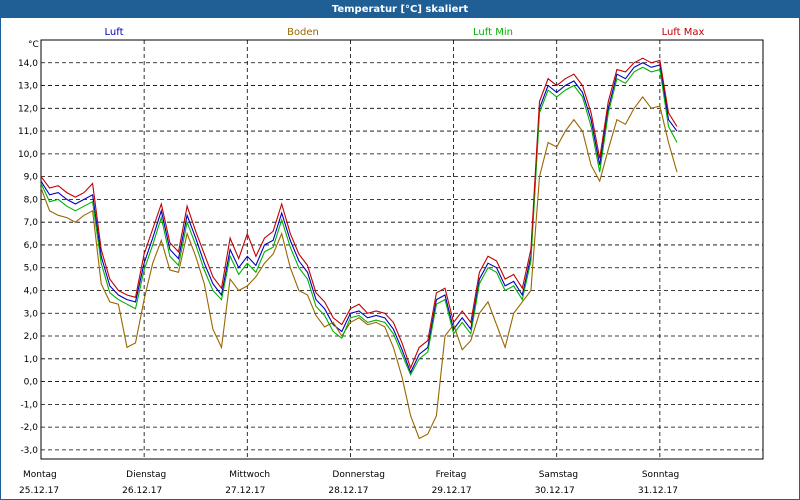 This screenshot has height=500, width=800. Describe the element at coordinates (31, 269) in the screenshot. I see `y-tick-label: 5,0` at that location.